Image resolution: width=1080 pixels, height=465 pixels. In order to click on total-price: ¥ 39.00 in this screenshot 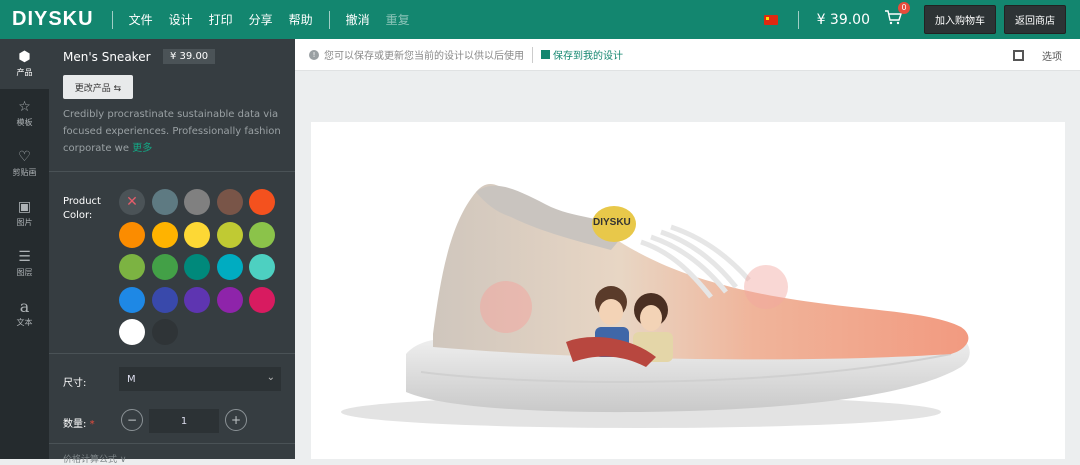, I will do `click(843, 19)`.